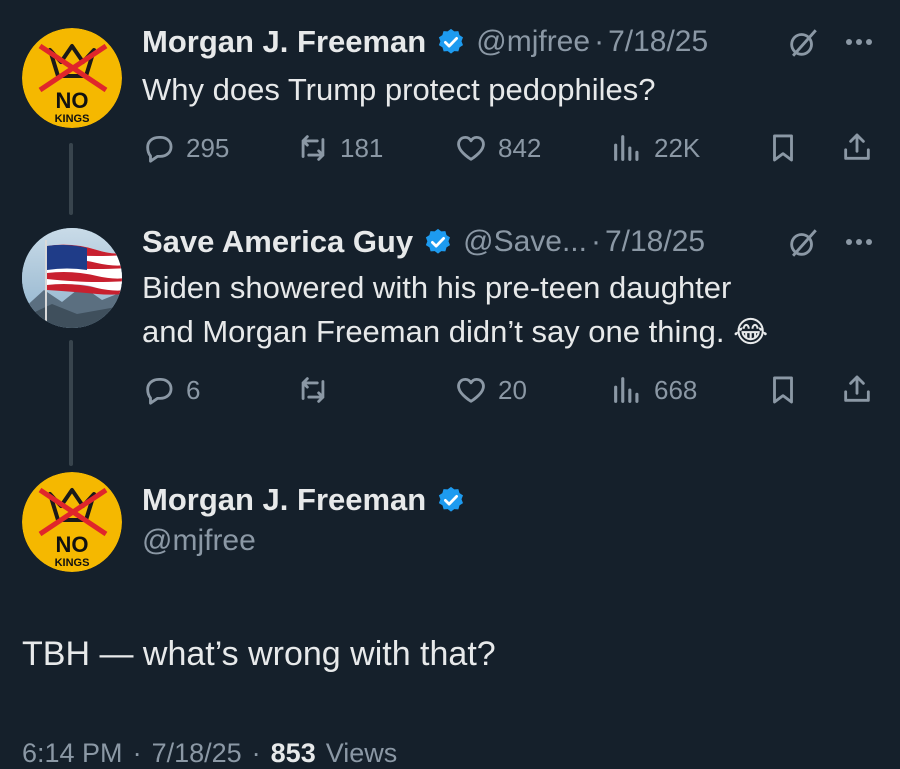  Describe the element at coordinates (361, 753) in the screenshot. I see `footer-views-label: Views` at that location.